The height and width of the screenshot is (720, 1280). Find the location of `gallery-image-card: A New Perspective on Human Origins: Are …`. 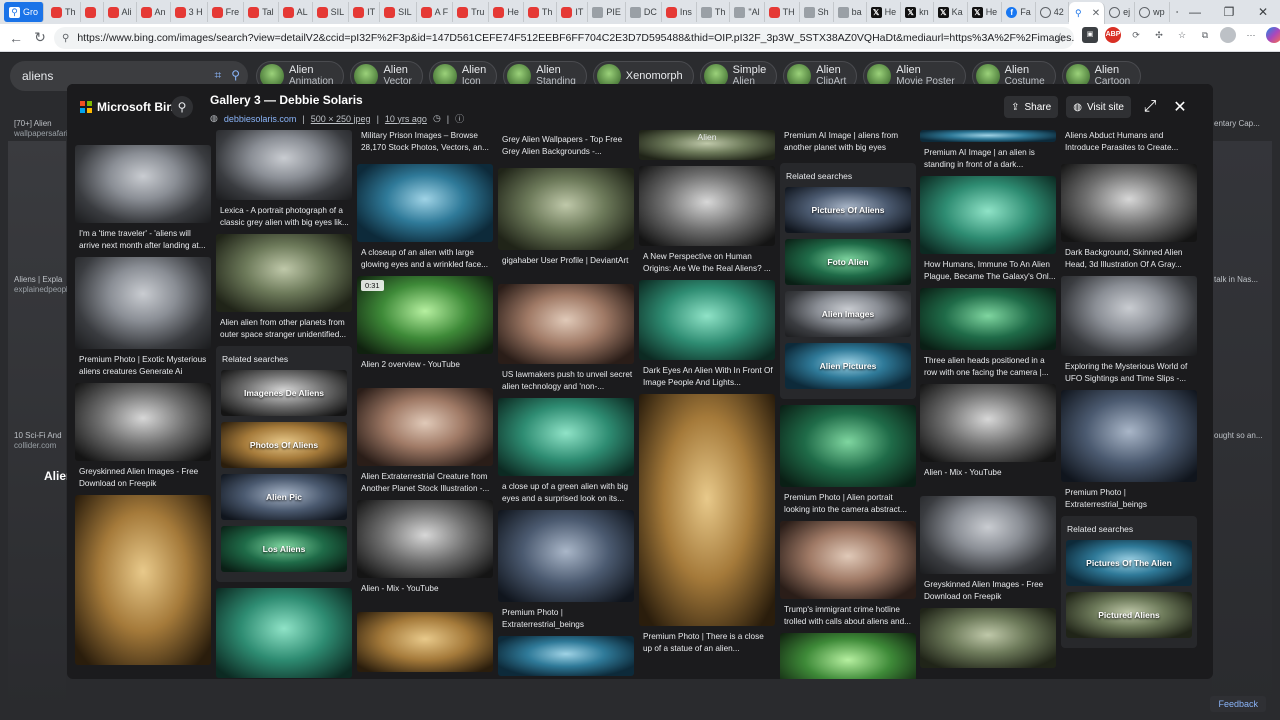

gallery-image-card: A New Perspective on Human Origins: Are … is located at coordinates (707, 220).